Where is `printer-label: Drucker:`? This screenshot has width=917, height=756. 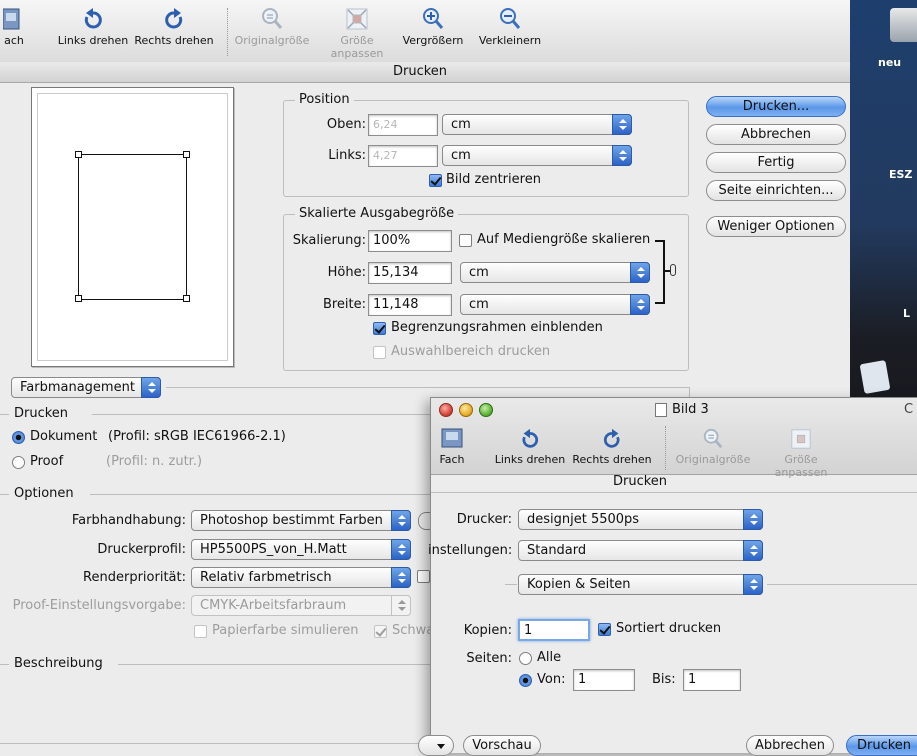
printer-label: Drucker: is located at coordinates (484, 519).